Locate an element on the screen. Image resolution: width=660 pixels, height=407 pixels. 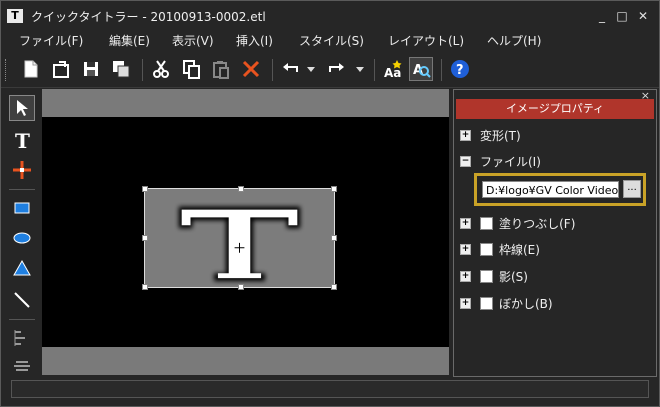
distribute-tool-icon is located at coordinates (22, 366).